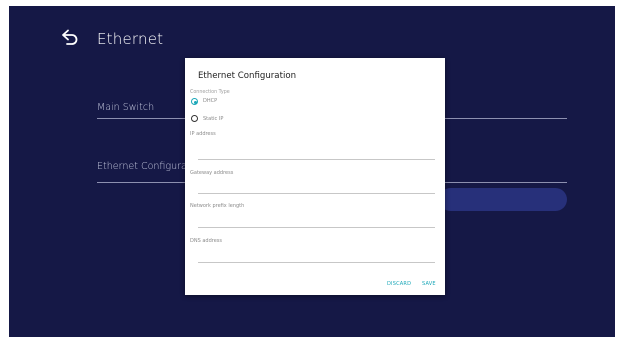 This screenshot has width=620, height=342. Describe the element at coordinates (316, 193) in the screenshot. I see `gateway-address-input` at that location.